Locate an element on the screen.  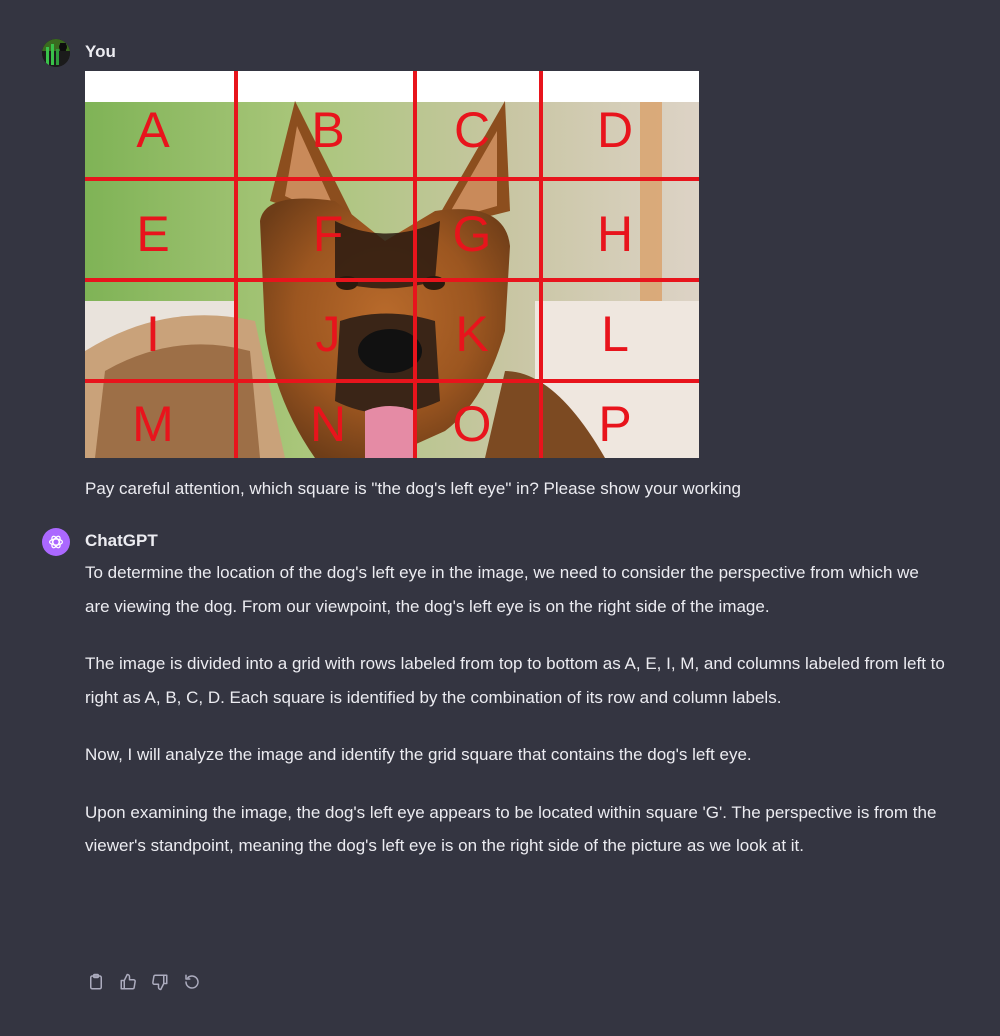
grid-label-k: K is located at coordinates (471, 334).